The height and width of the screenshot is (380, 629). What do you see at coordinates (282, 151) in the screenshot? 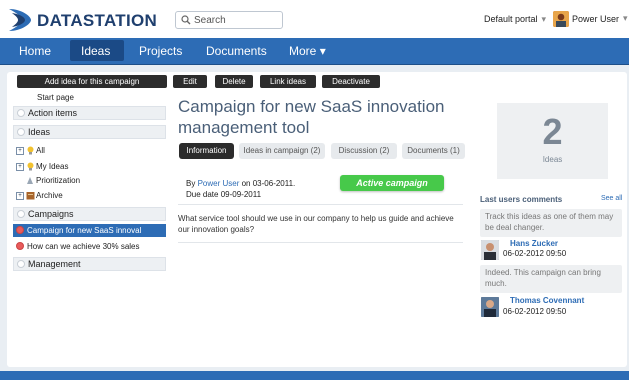
I see `tab-ideas-in-campaign: Ideas in campaign (2)` at bounding box center [282, 151].